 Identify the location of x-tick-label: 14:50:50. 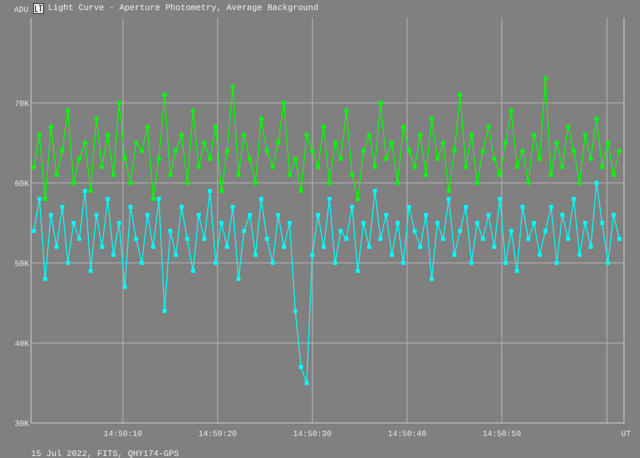
(501, 434).